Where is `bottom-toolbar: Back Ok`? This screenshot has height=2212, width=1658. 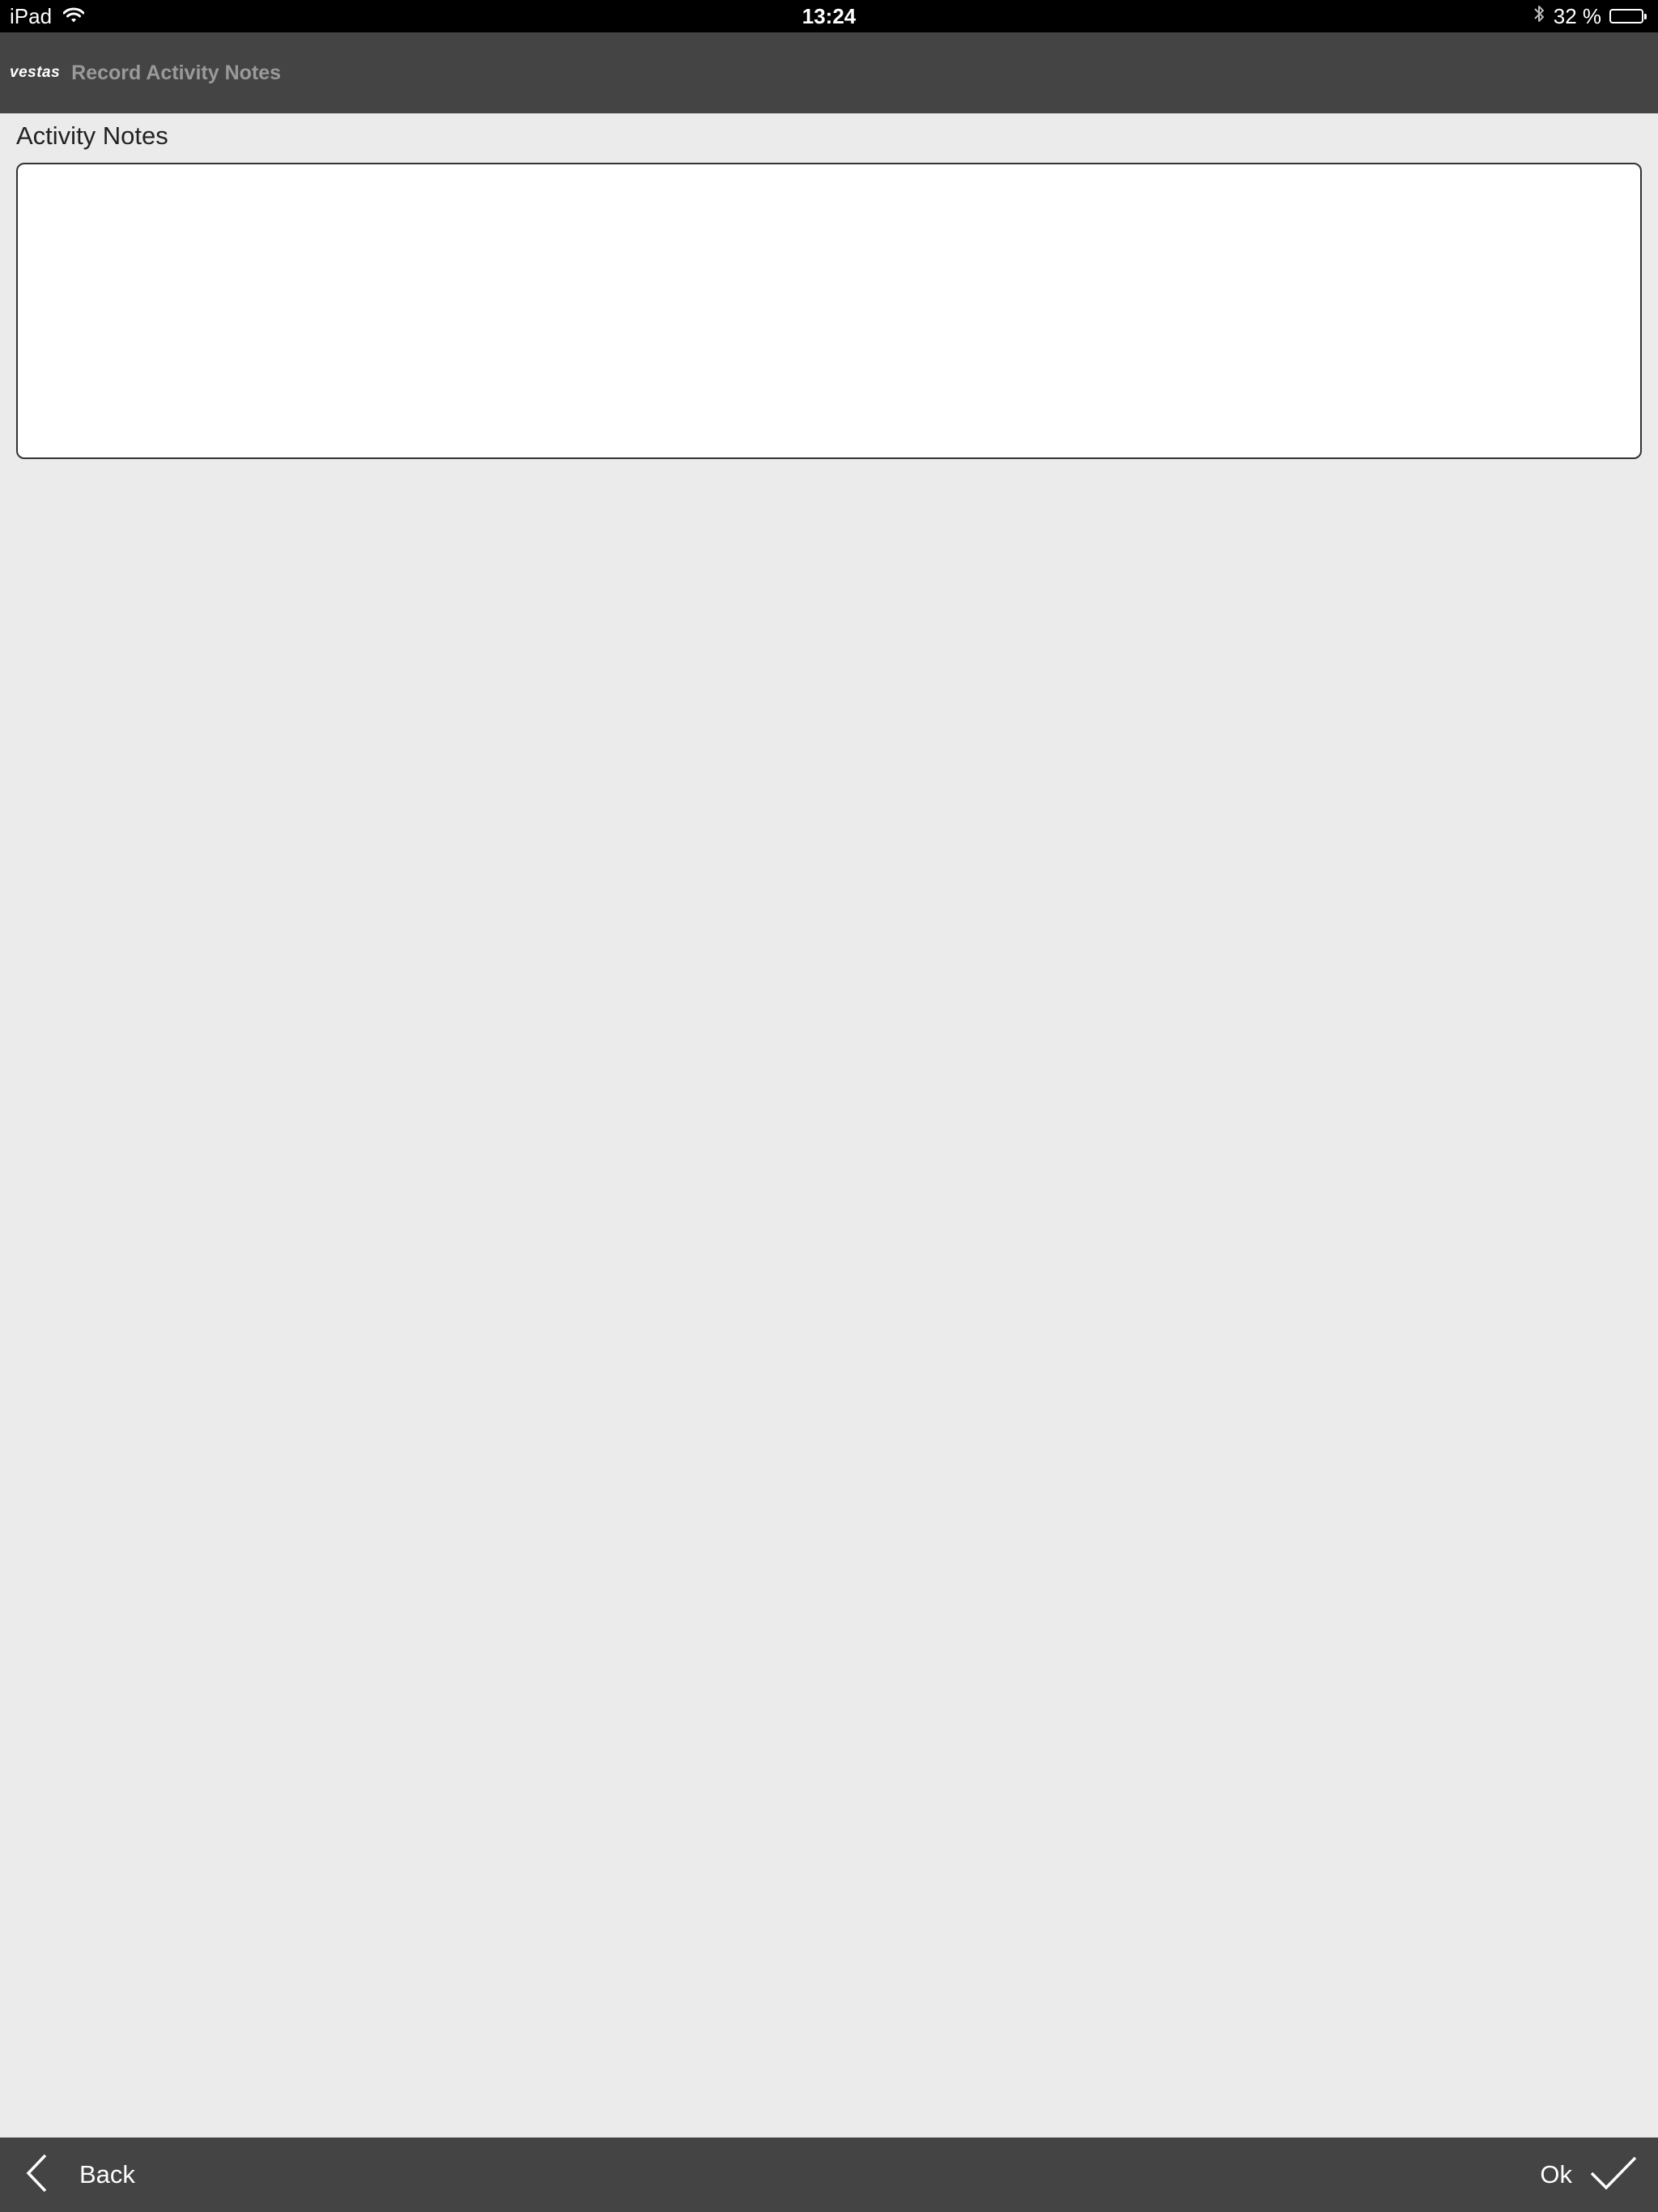
bottom-toolbar: Back Ok is located at coordinates (829, 2175).